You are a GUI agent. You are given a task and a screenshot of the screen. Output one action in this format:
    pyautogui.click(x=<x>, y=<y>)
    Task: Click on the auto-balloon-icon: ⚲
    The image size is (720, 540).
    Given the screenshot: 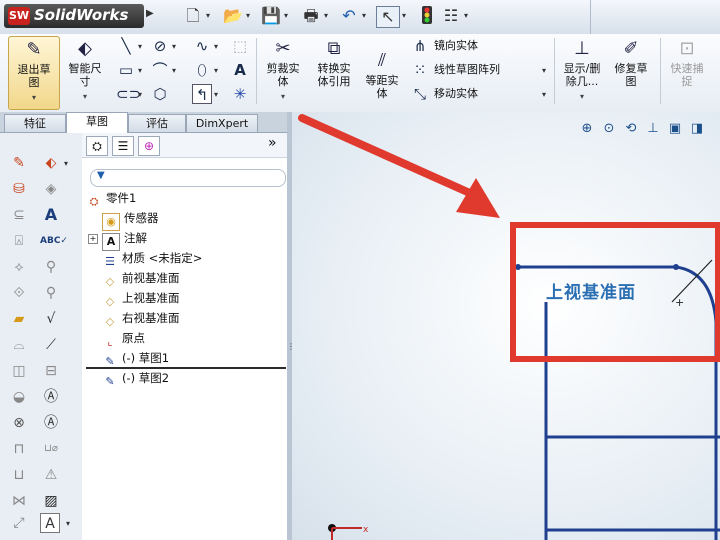 What is the action you would take?
    pyautogui.click(x=51, y=293)
    